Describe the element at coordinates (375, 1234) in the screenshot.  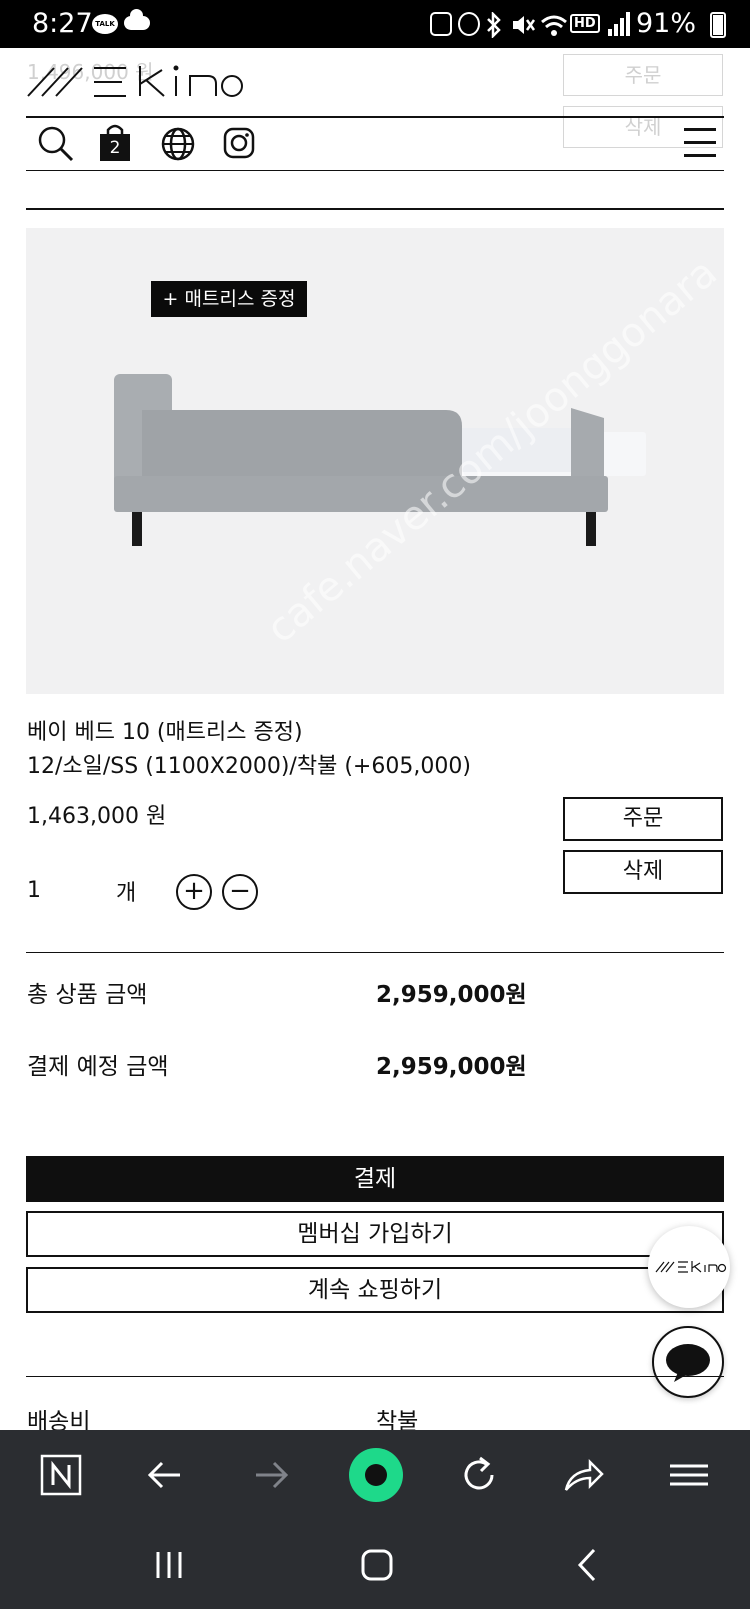
I see `membership-button: 멤버십 가입하기` at that location.